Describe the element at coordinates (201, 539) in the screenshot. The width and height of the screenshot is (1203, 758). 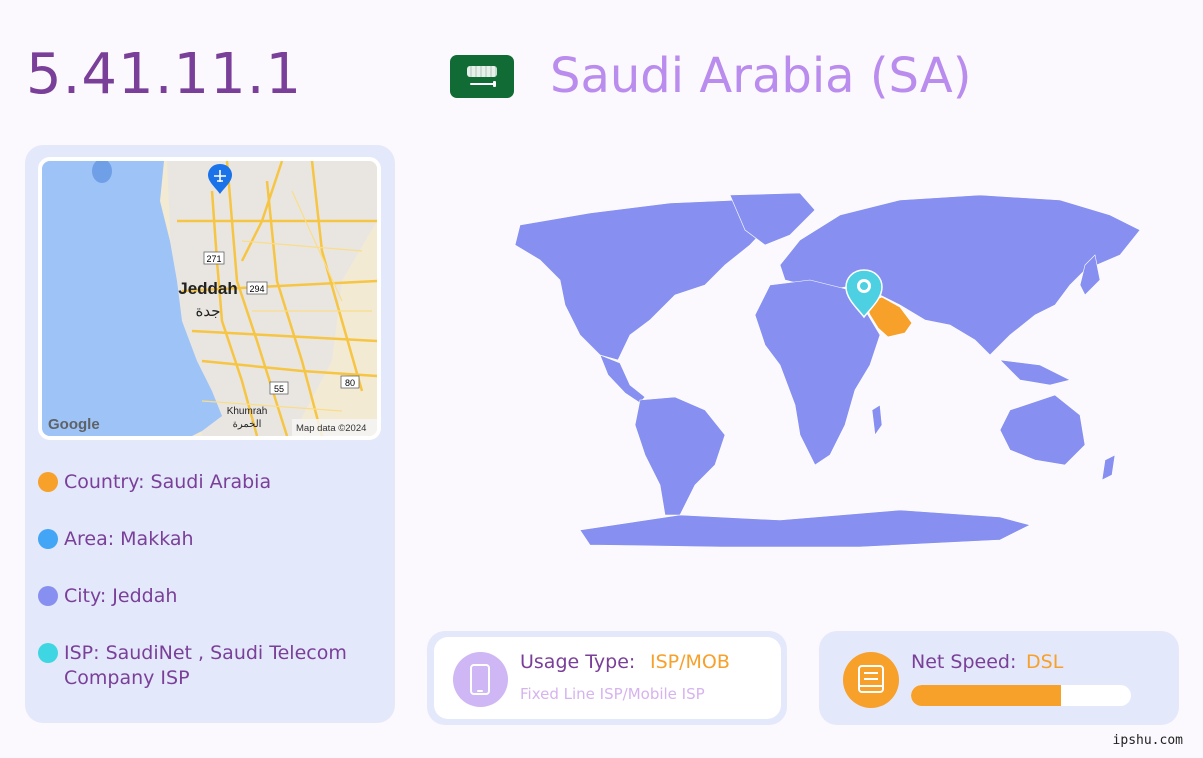
I see `info-area: Area: Makkah` at that location.